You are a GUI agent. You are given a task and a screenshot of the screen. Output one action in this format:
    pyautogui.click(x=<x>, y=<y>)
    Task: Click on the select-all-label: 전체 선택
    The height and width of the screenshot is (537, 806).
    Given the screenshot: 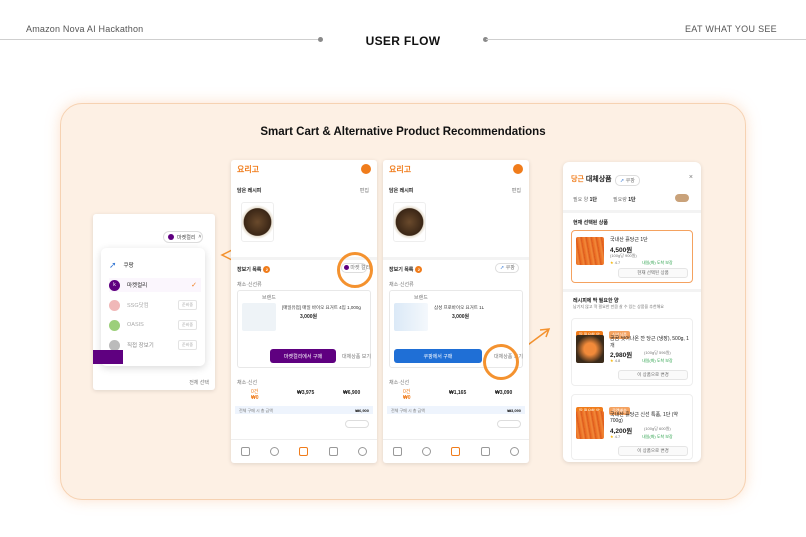 What is the action you would take?
    pyautogui.click(x=199, y=383)
    